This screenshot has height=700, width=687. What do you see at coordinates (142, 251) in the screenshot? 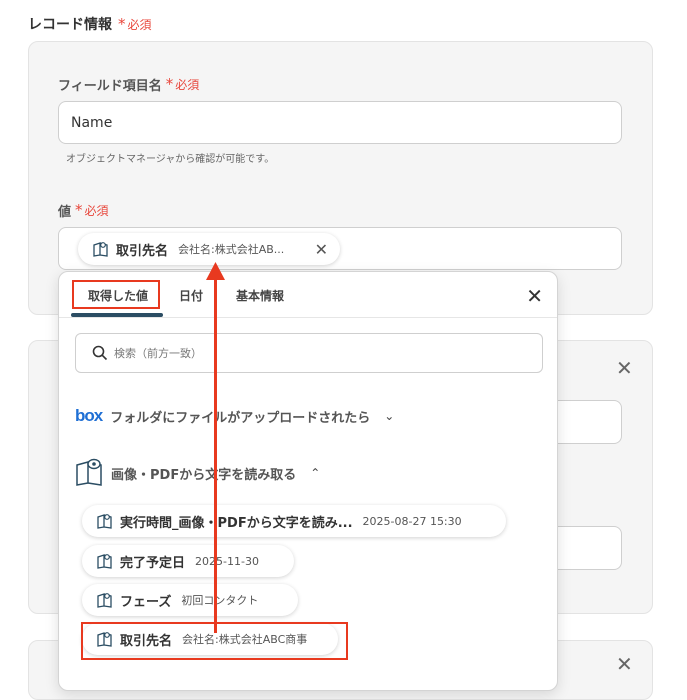
I see `chip-name: 取引先名` at bounding box center [142, 251].